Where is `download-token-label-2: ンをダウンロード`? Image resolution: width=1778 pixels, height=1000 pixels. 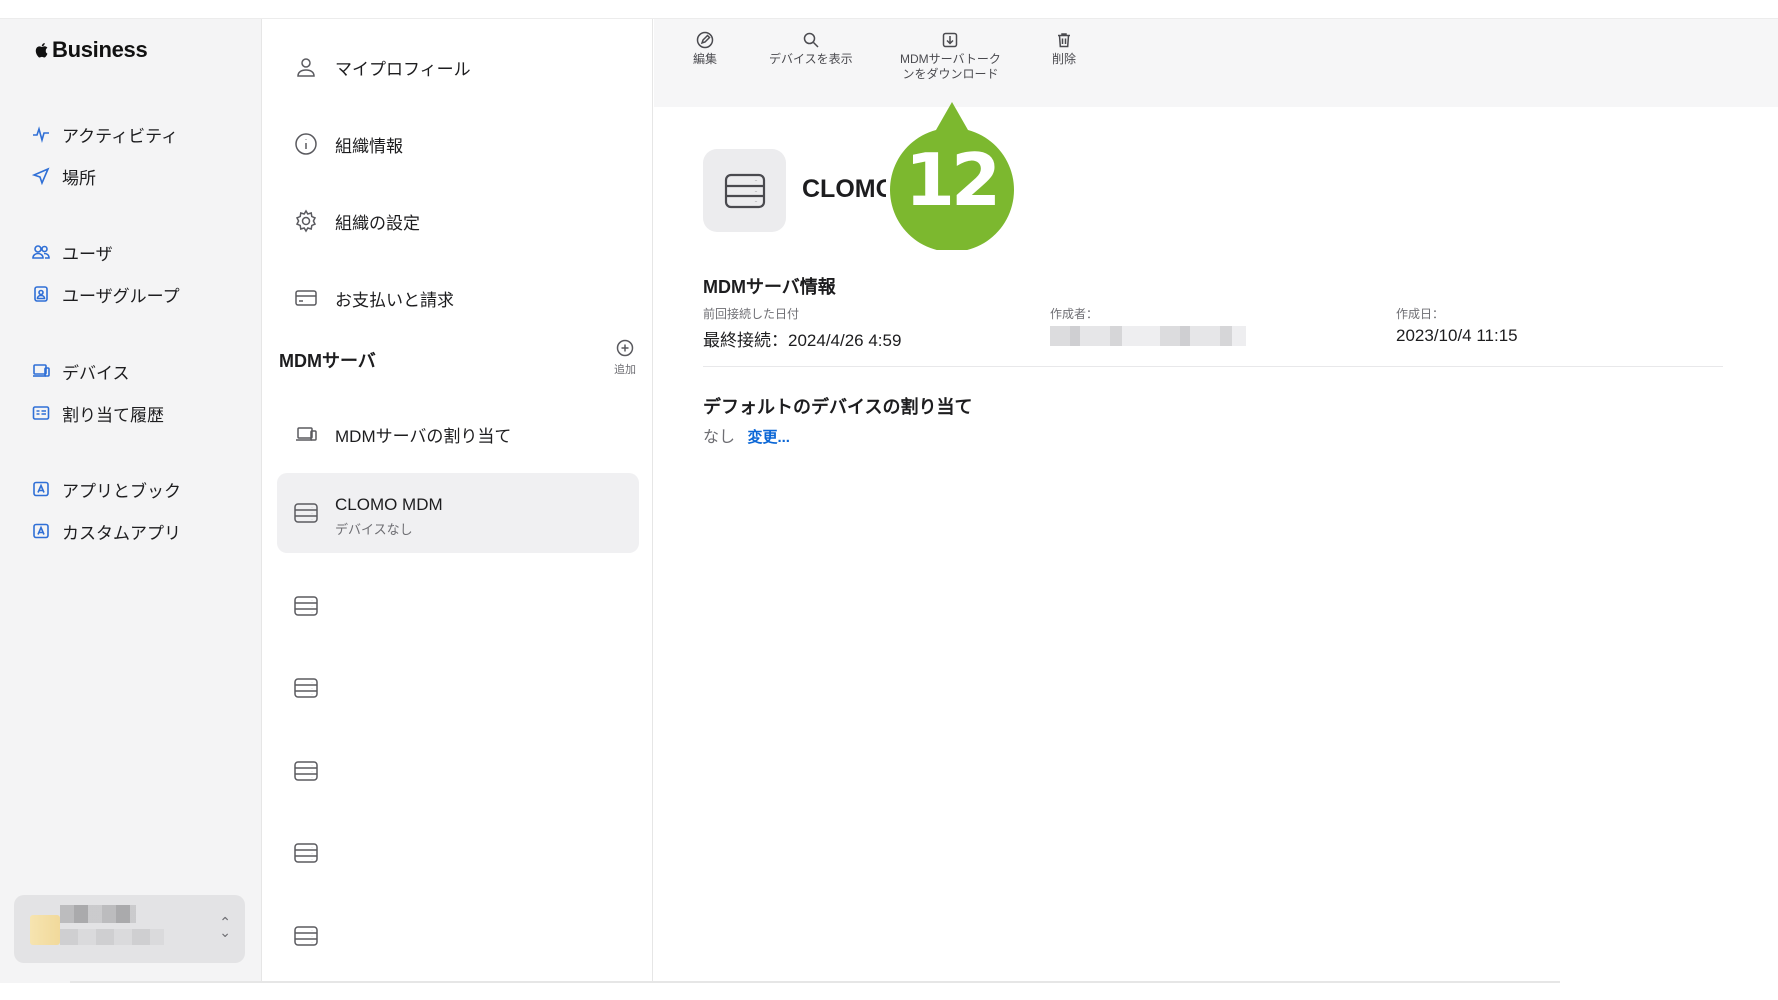 download-token-label-2: ンをダウンロード is located at coordinates (950, 74).